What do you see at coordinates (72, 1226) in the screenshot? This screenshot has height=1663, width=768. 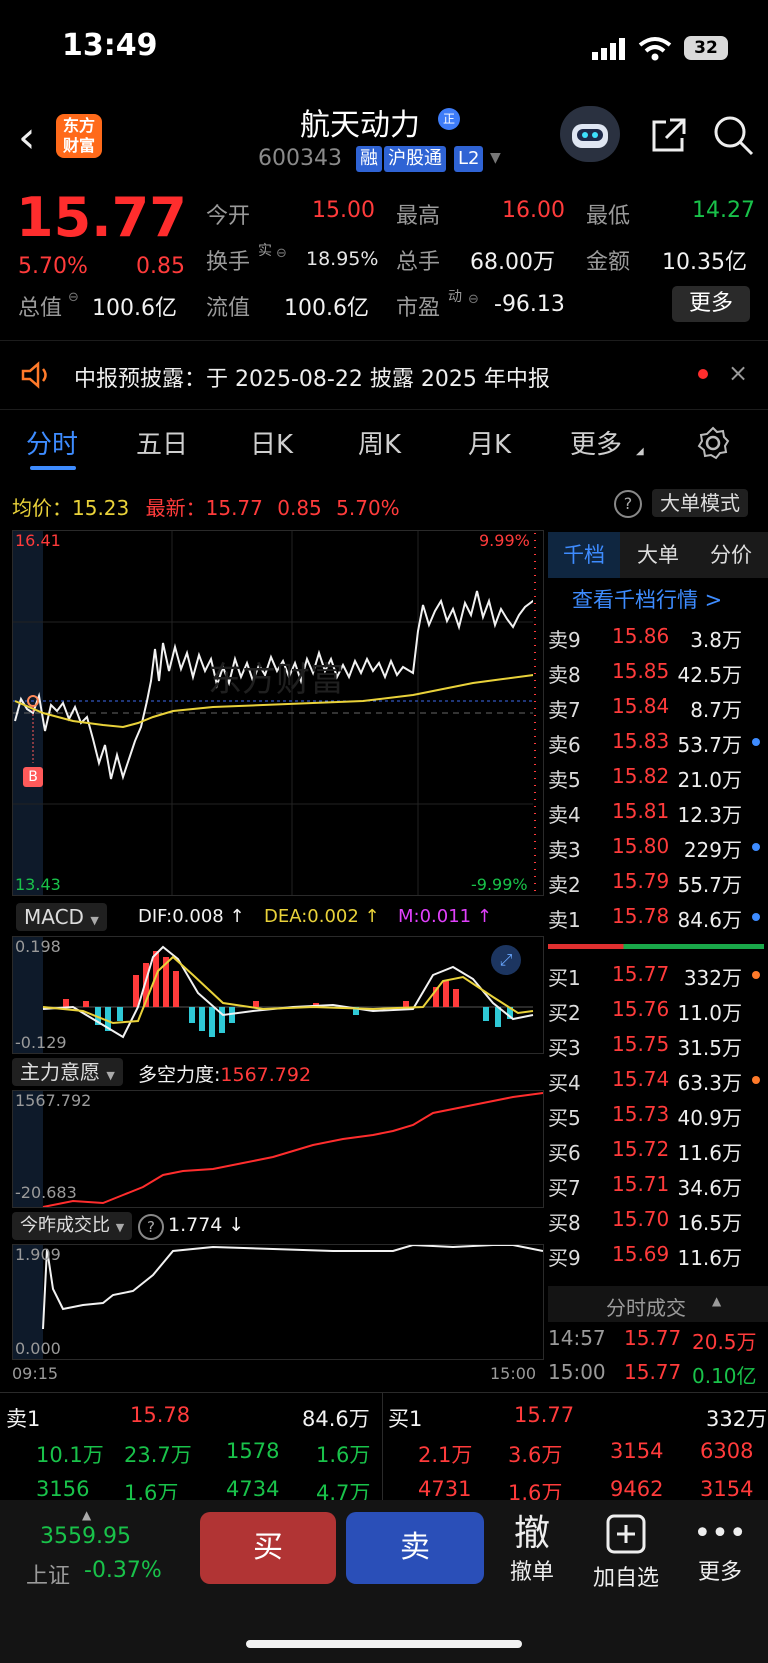 I see `volratio-indicator-select: 今昨成交比 ▼` at bounding box center [72, 1226].